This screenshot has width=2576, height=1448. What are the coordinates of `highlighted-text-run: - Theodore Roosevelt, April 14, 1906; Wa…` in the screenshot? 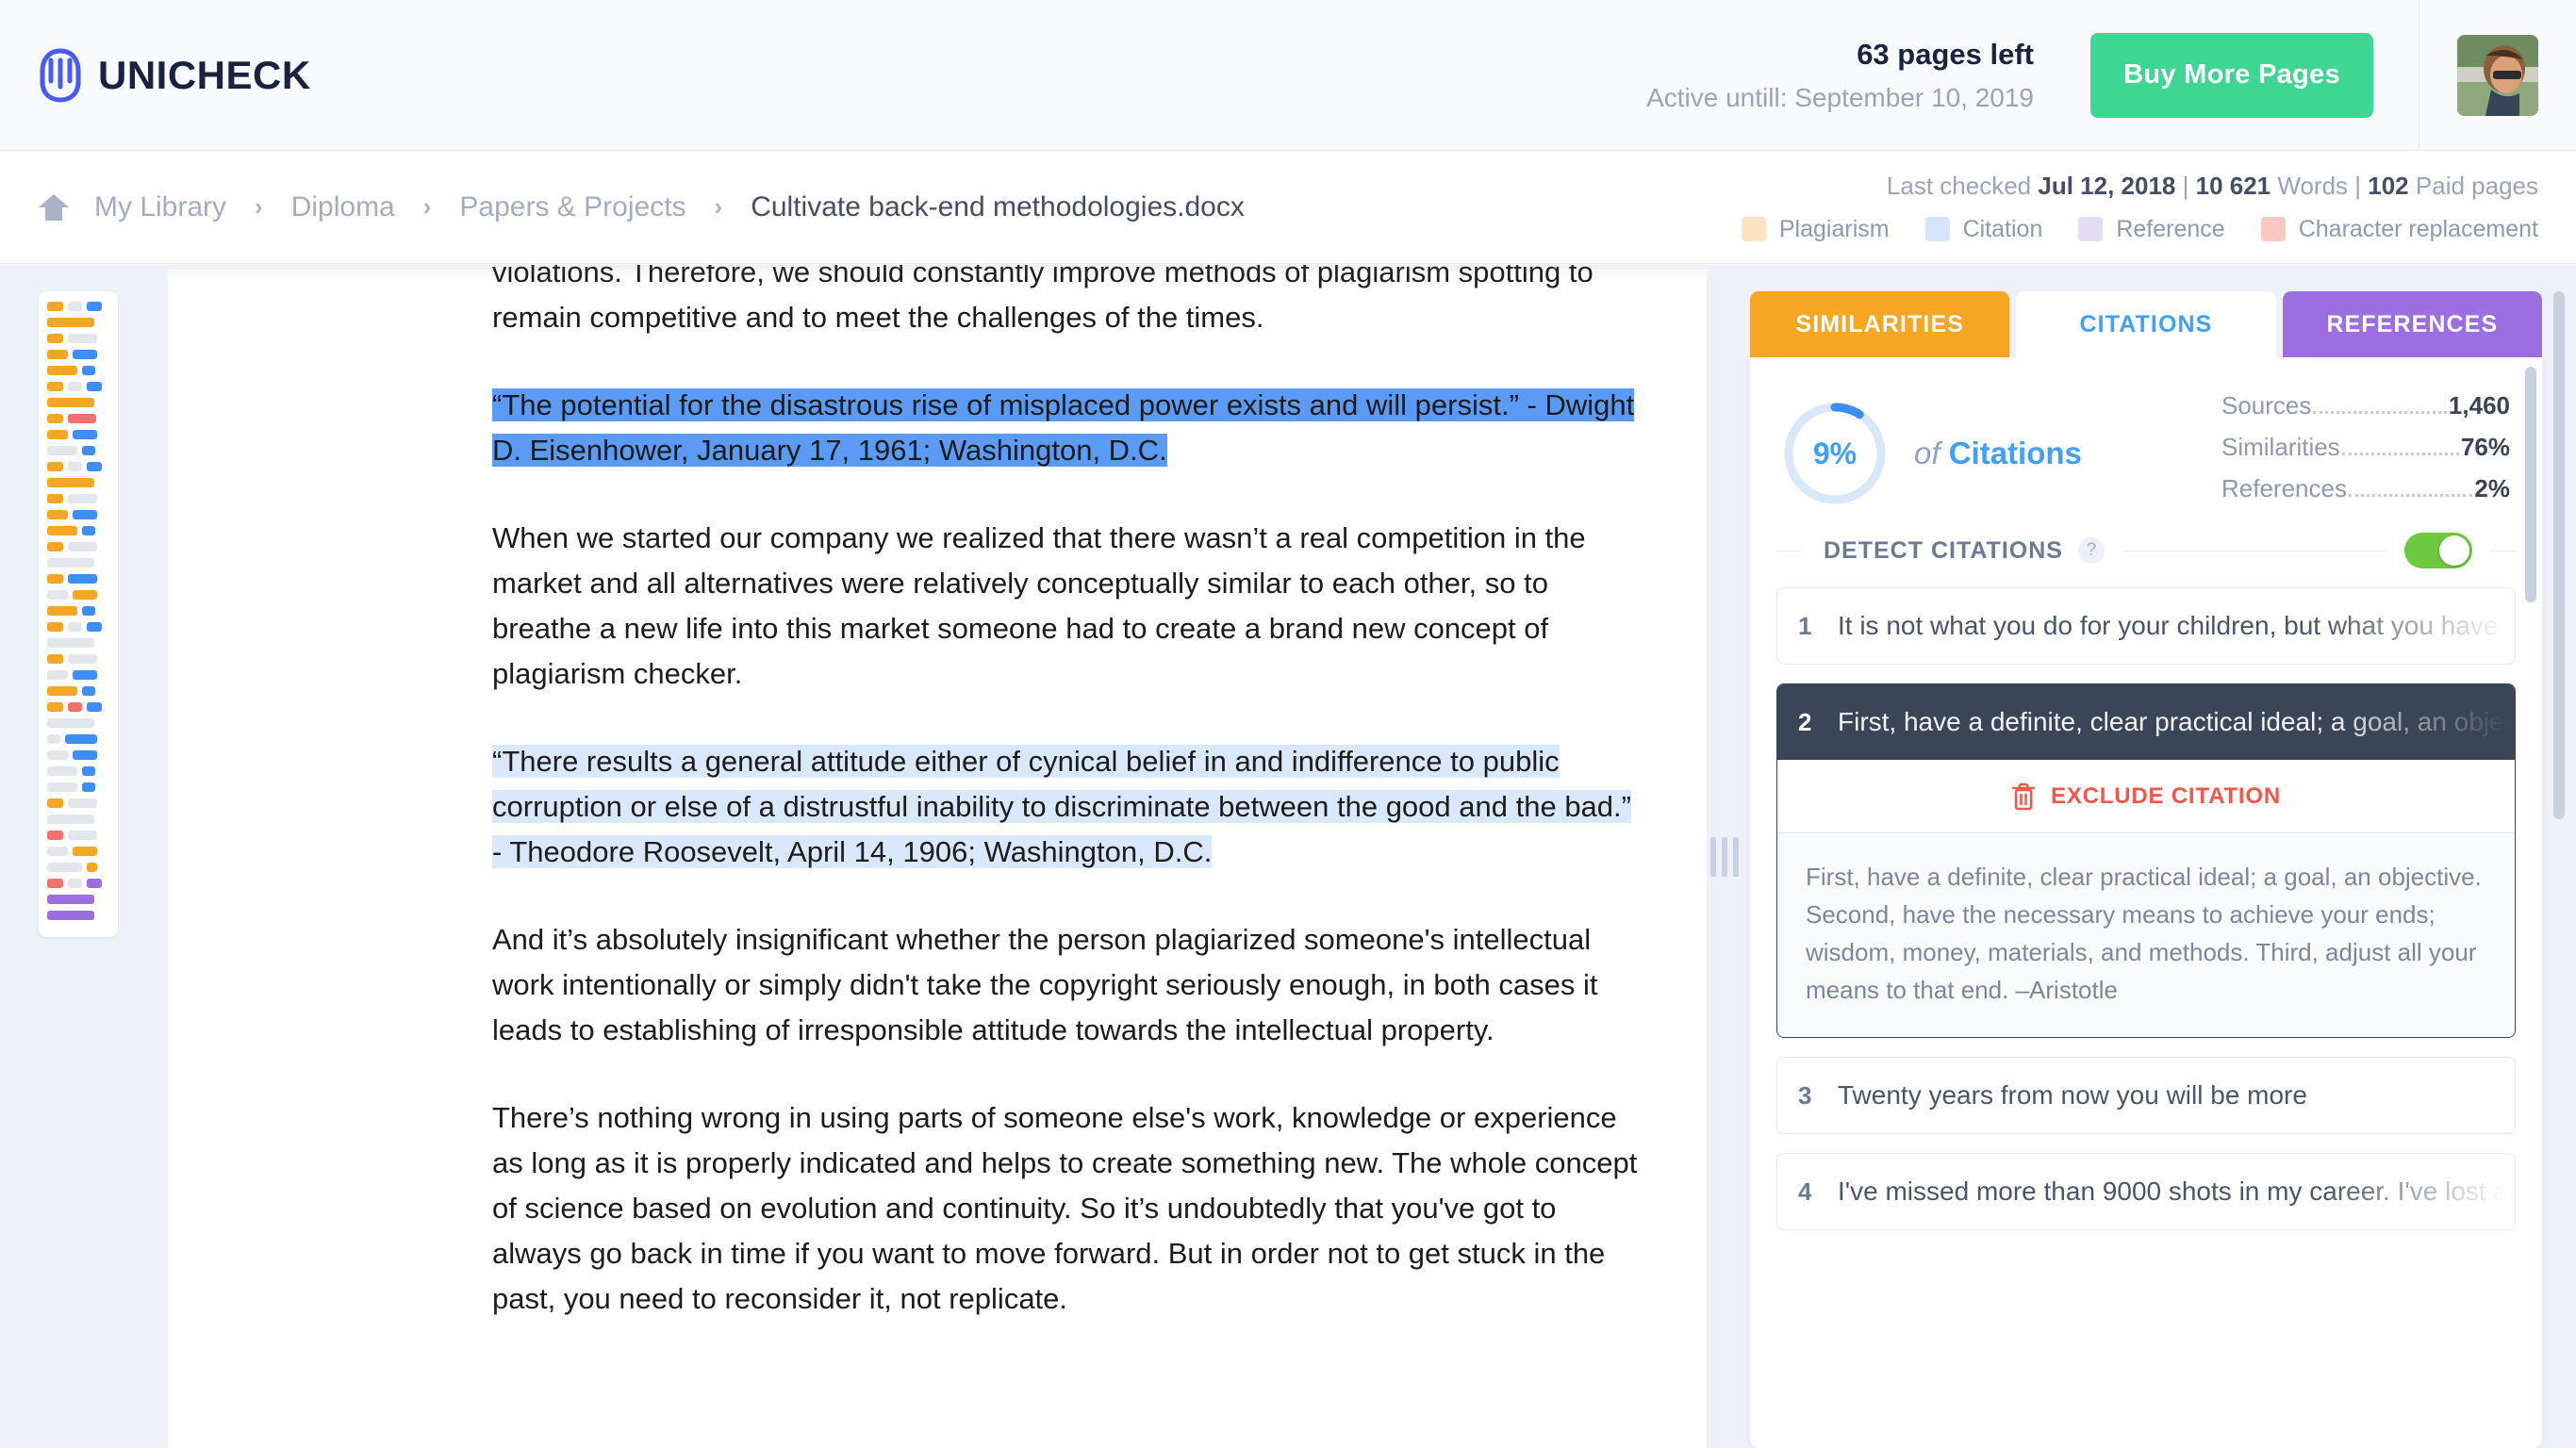 It's located at (852, 851).